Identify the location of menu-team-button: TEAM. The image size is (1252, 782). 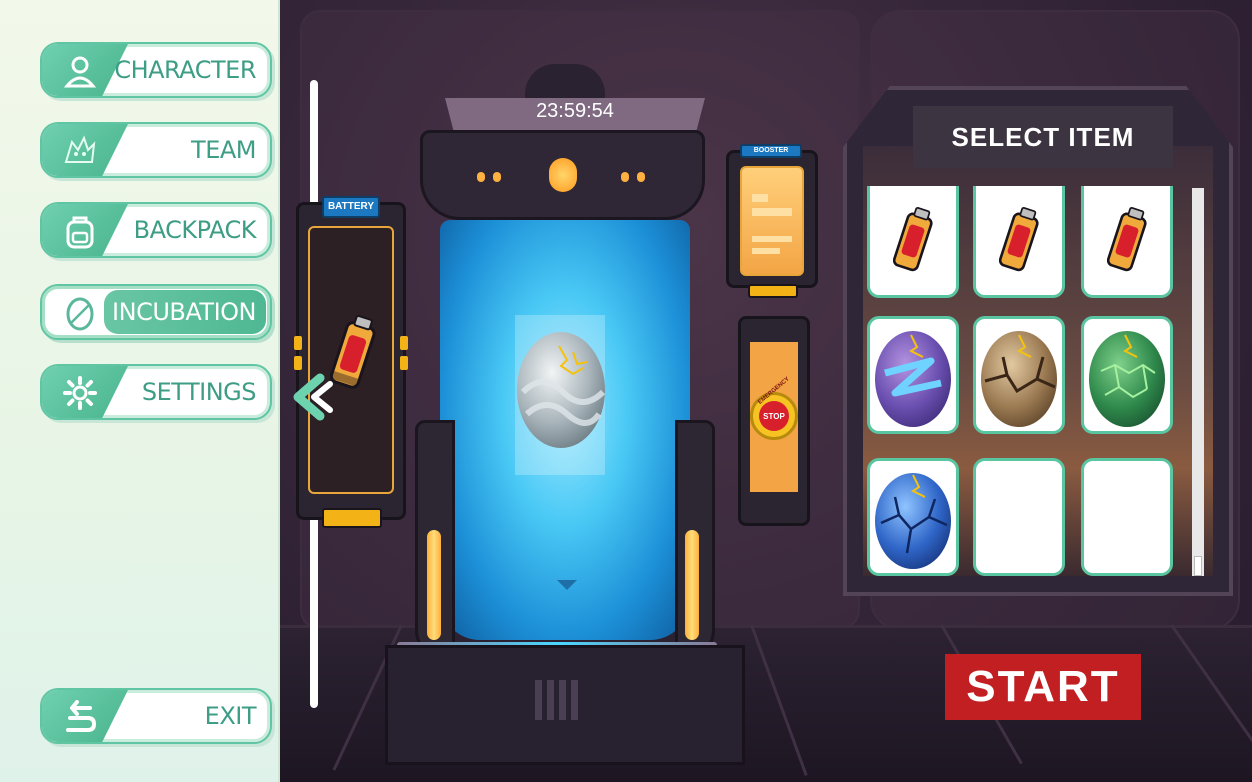
(156, 150).